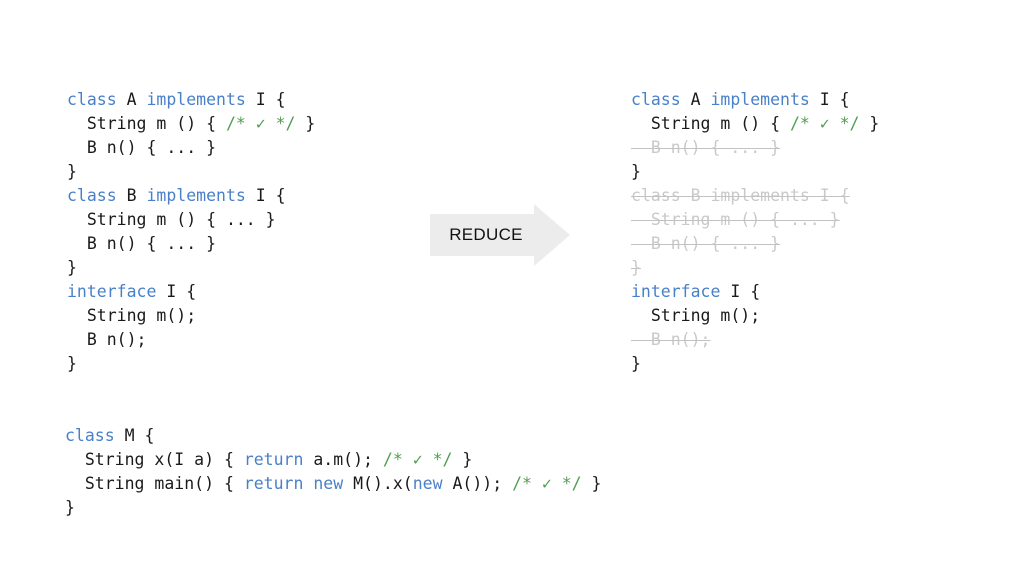 This screenshot has height=576, width=1024. What do you see at coordinates (154, 459) in the screenshot?
I see `code-span-plain: String x(I a) {` at bounding box center [154, 459].